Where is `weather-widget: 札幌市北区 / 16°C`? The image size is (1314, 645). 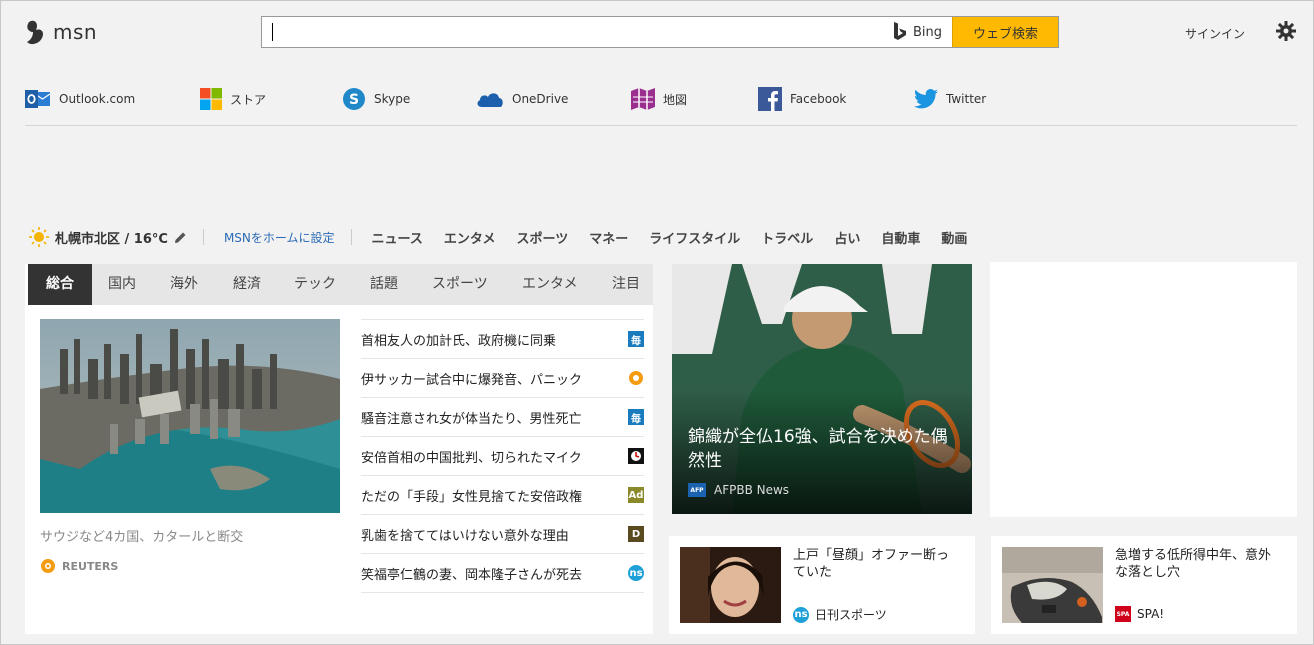
weather-widget: 札幌市北区 / 16°C is located at coordinates (108, 237).